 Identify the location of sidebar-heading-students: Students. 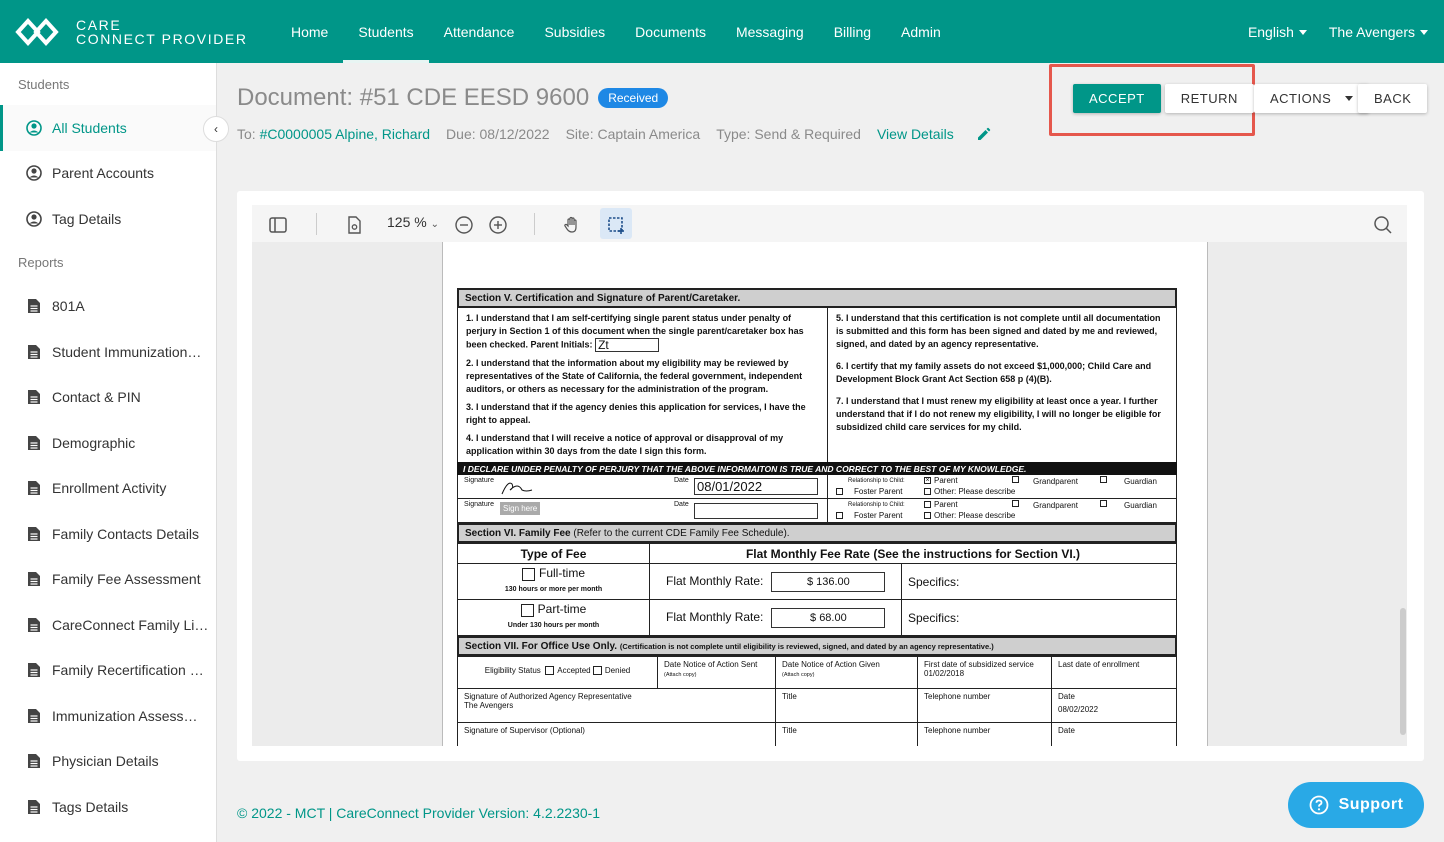
(44, 84).